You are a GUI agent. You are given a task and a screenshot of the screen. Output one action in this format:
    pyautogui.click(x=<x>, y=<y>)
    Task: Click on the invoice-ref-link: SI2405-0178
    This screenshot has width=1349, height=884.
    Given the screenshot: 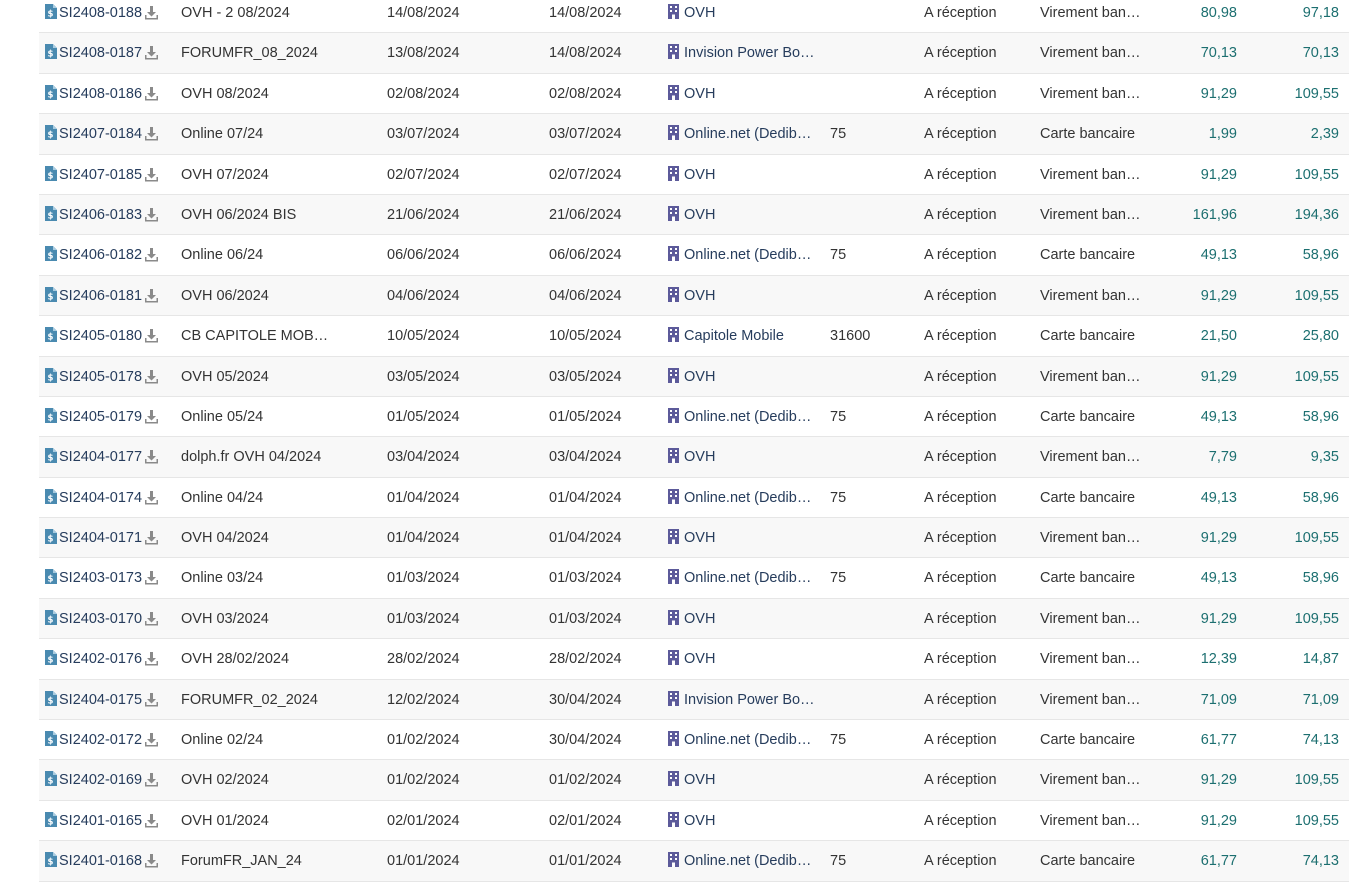 What is the action you would take?
    pyautogui.click(x=100, y=377)
    